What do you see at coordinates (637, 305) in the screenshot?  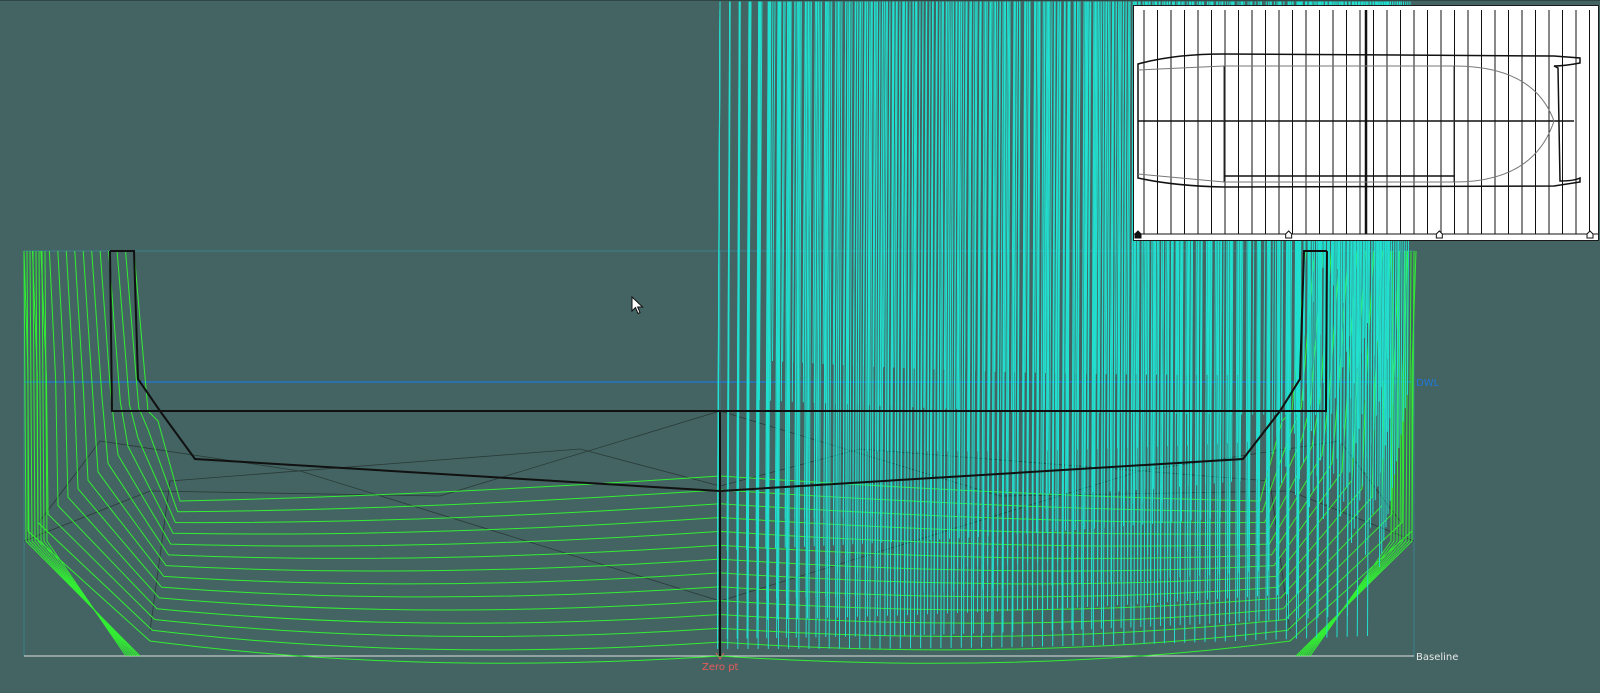 I see `mouse-pointer-icon` at bounding box center [637, 305].